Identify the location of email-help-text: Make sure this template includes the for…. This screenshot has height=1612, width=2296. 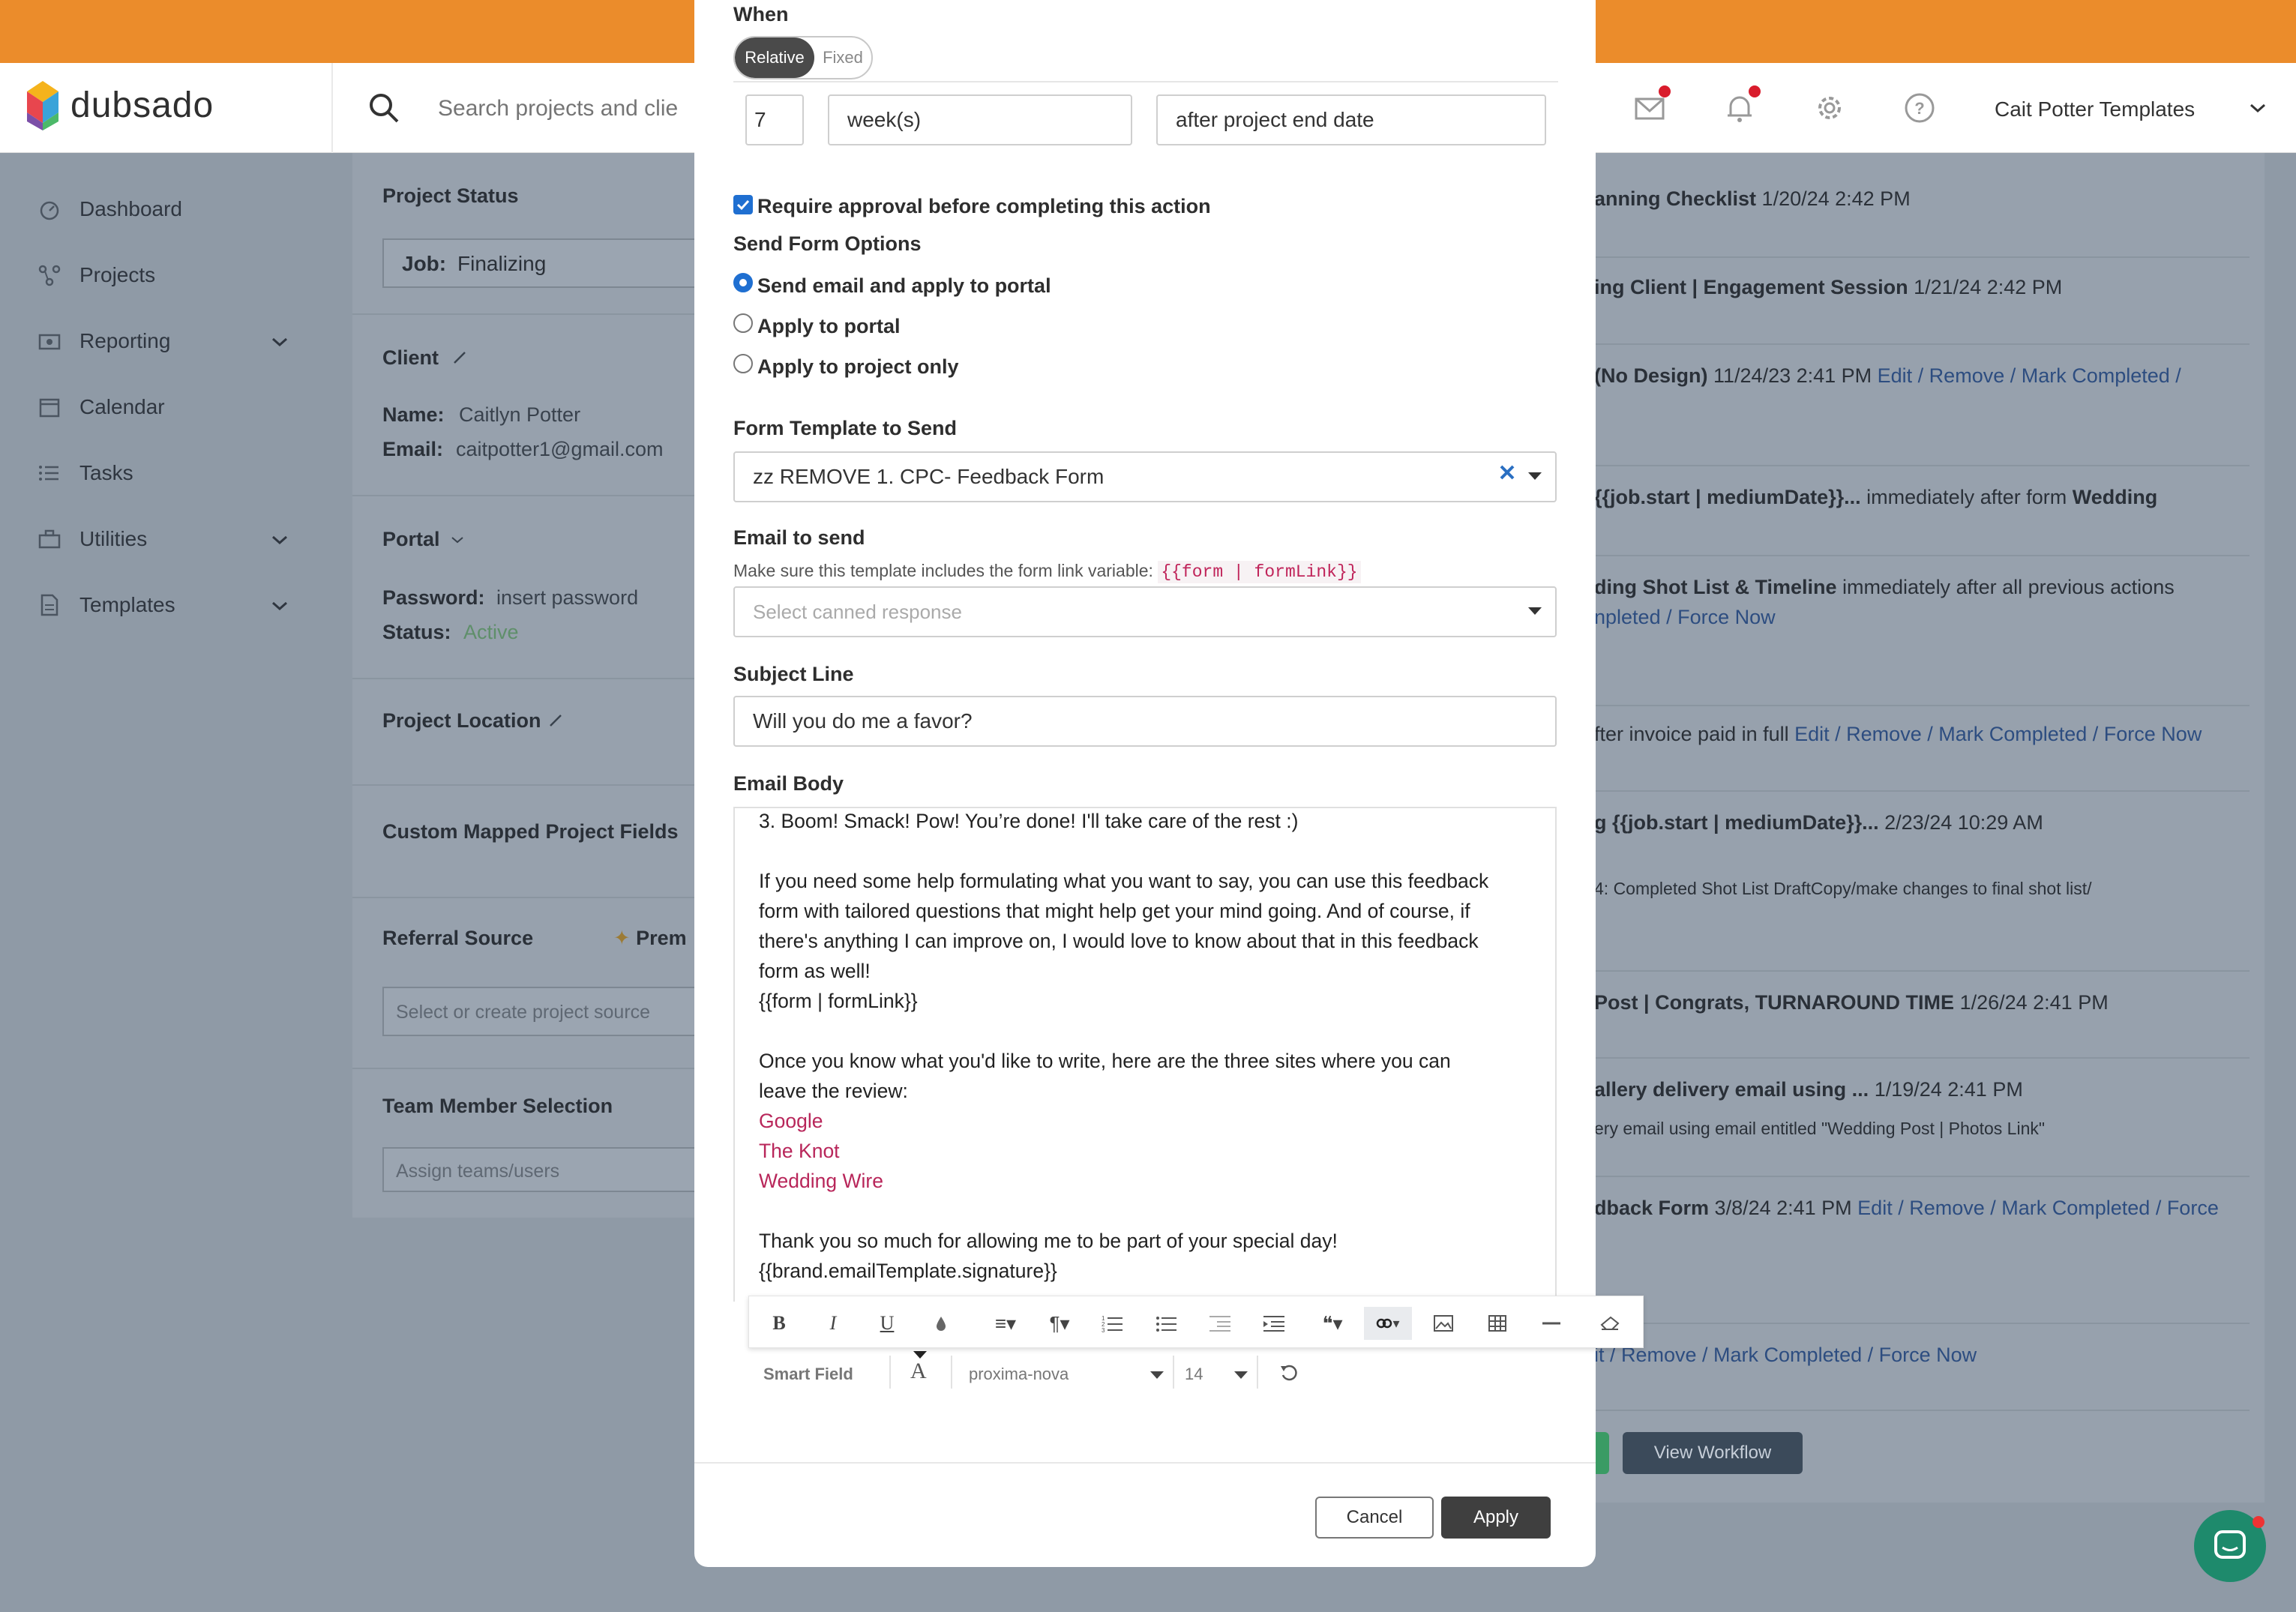
(1047, 572).